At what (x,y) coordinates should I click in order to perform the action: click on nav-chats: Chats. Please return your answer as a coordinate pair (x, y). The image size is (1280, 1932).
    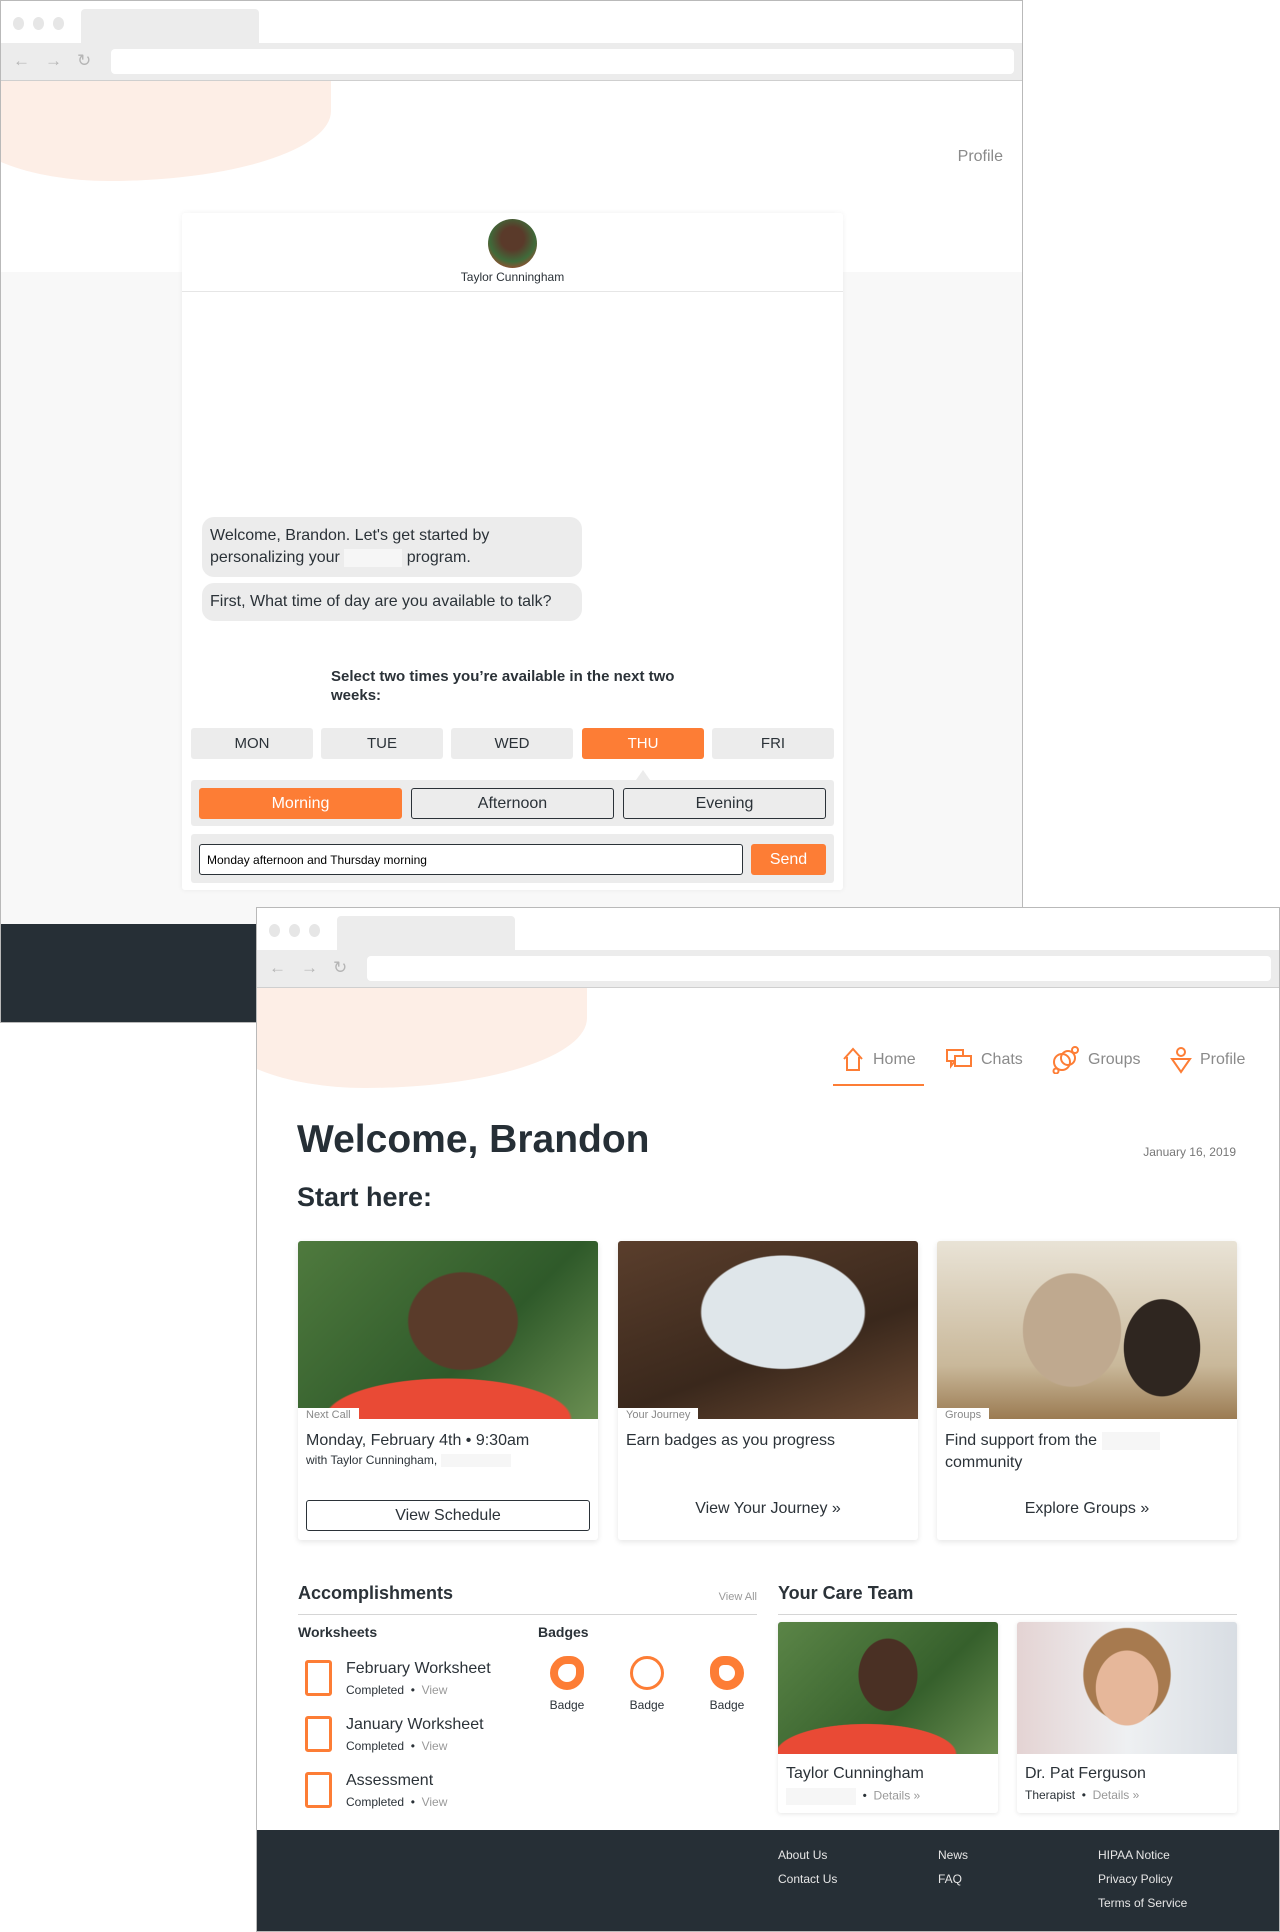
    Looking at the image, I should click on (984, 1060).